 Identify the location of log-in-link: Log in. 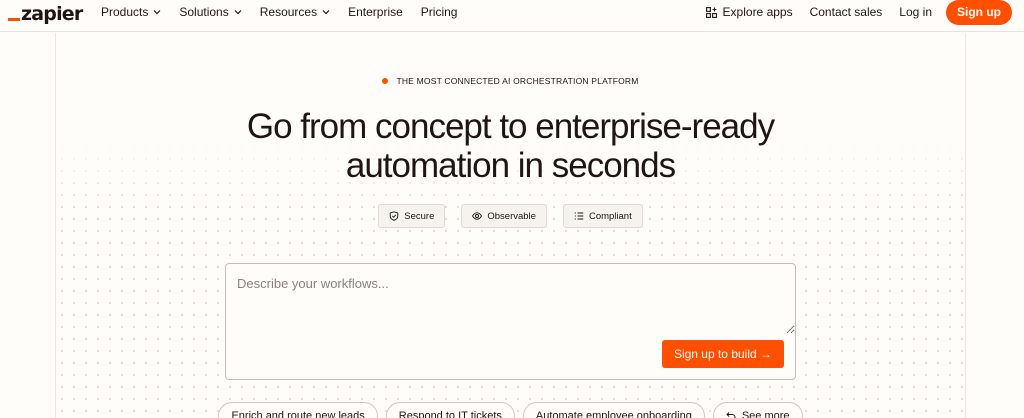
(915, 12).